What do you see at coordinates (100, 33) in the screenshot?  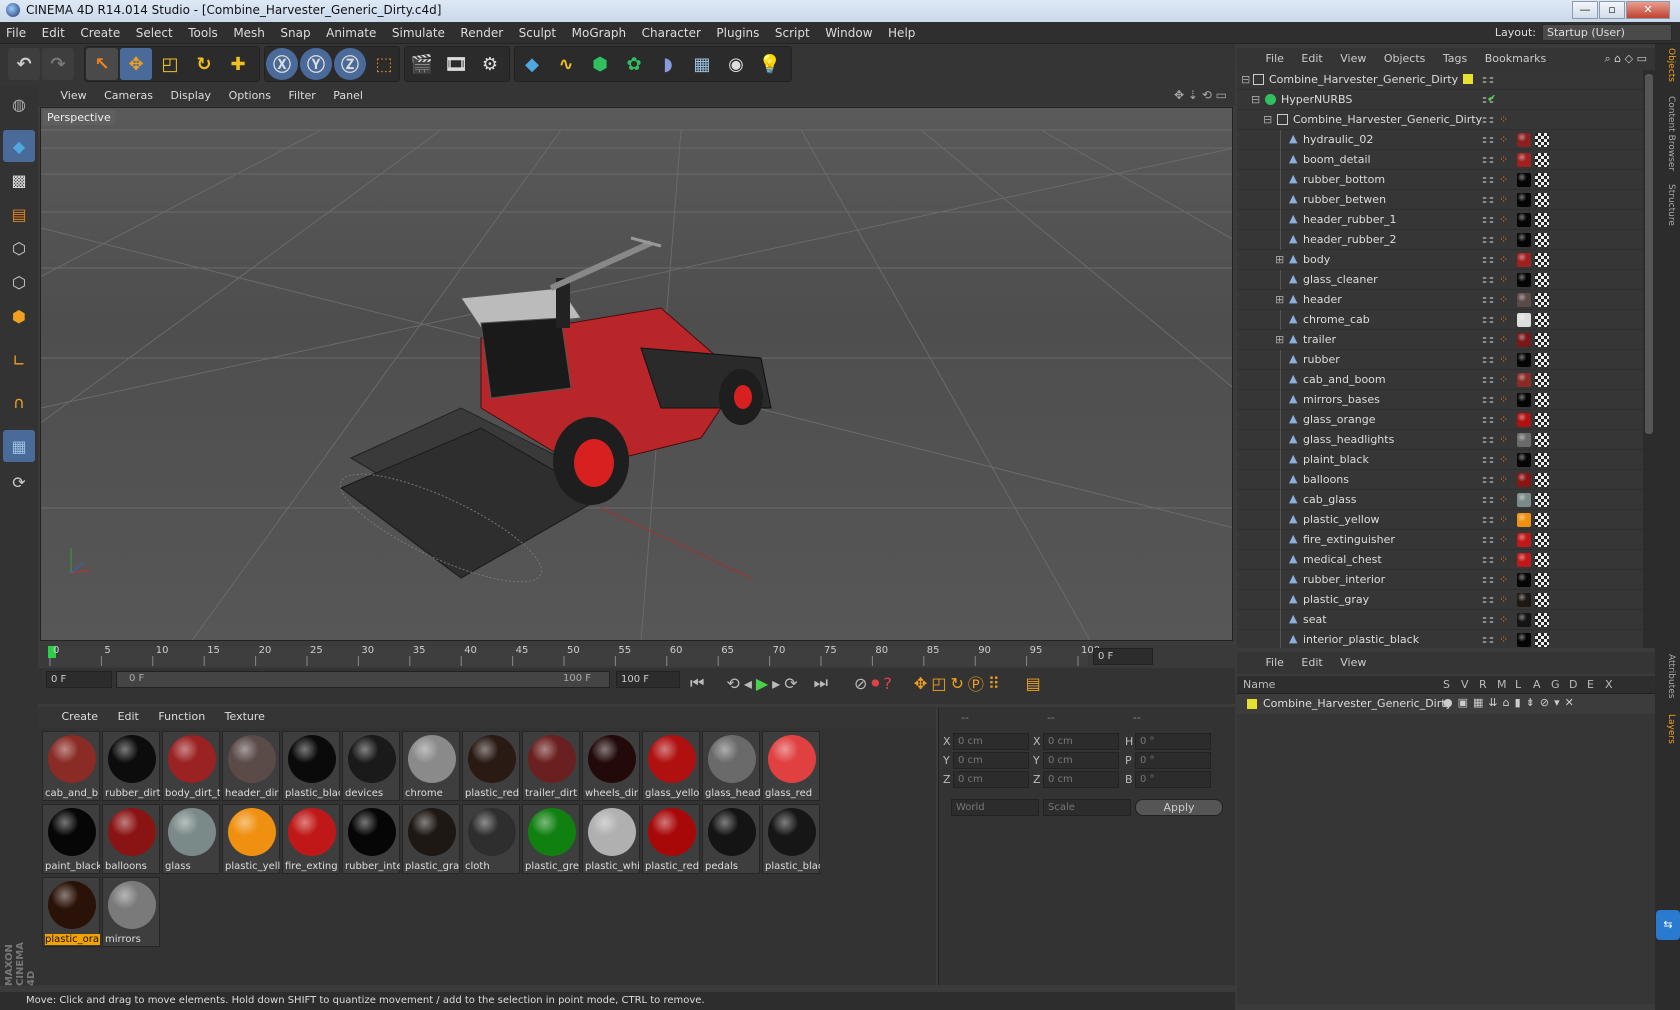 I see `menu-create: Create` at bounding box center [100, 33].